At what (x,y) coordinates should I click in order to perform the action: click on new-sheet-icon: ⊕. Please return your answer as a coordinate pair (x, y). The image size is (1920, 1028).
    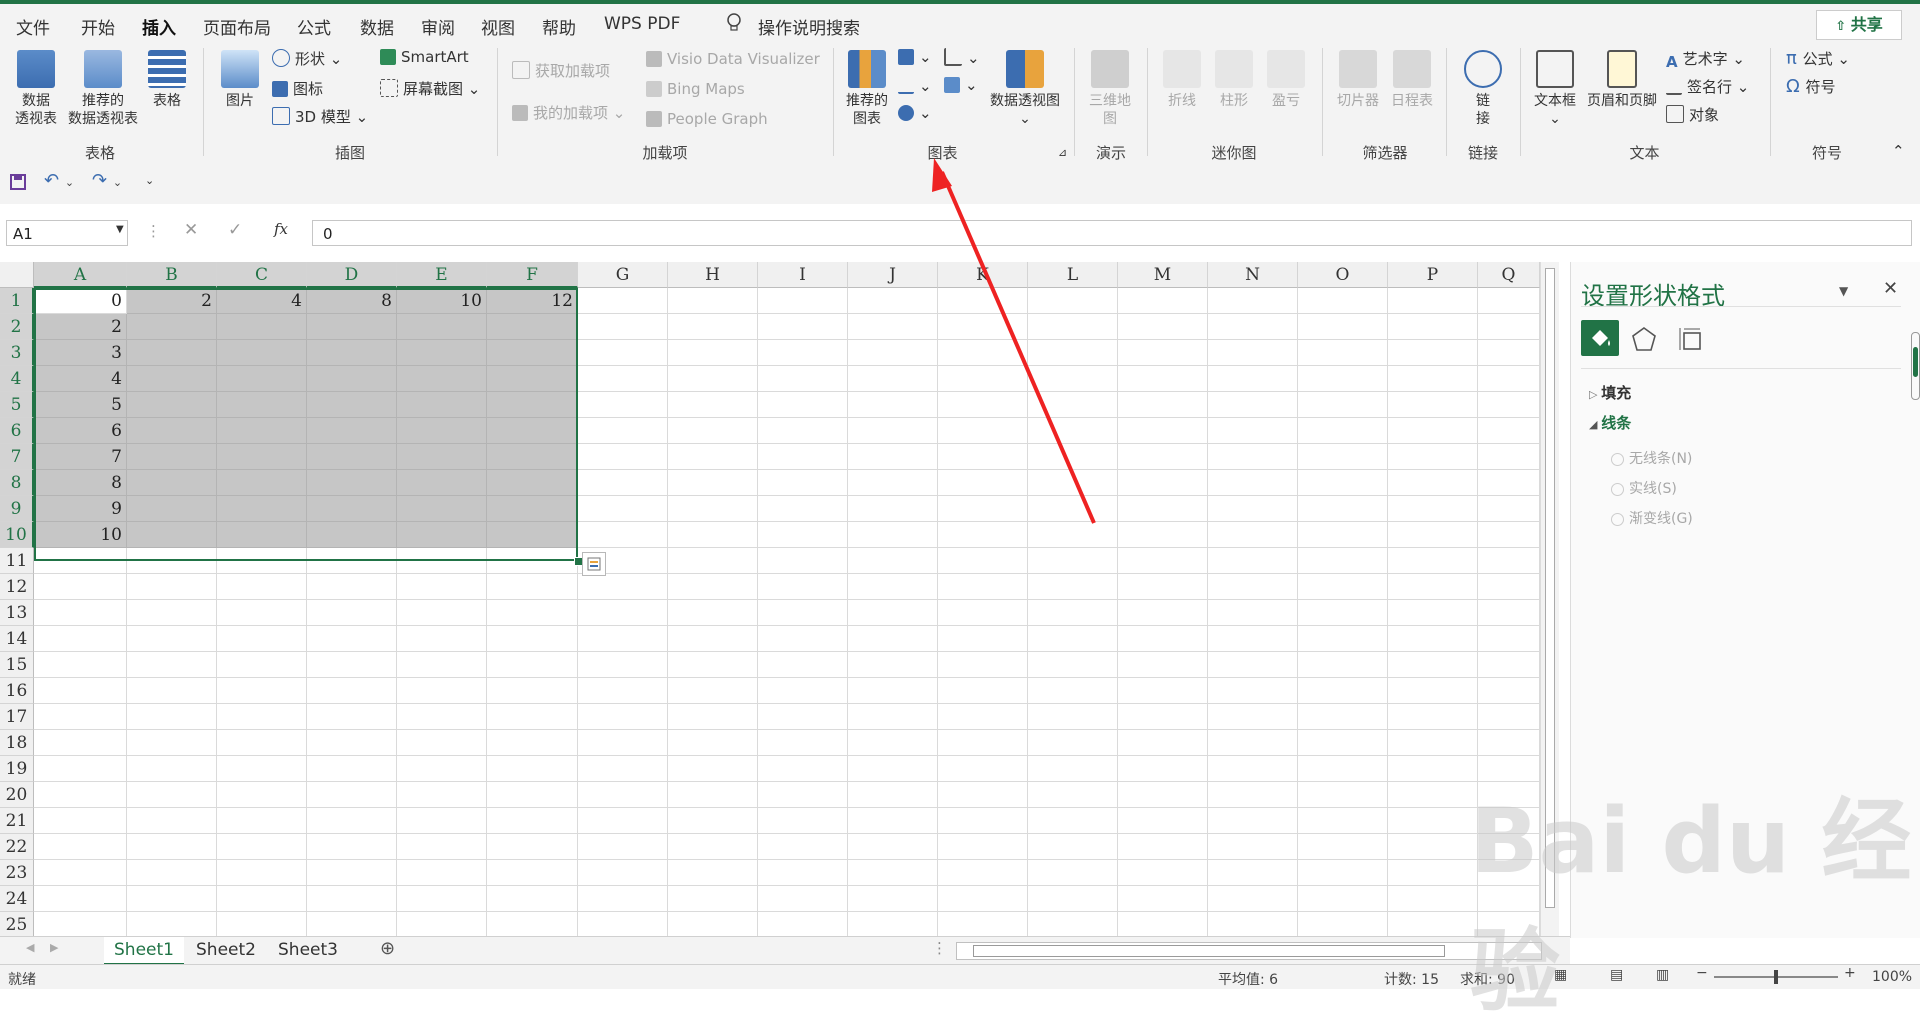
    Looking at the image, I should click on (387, 948).